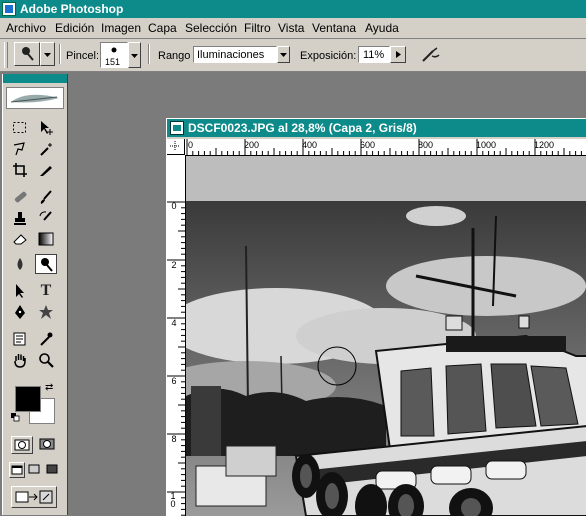 This screenshot has width=586, height=516. I want to click on range-label: Rango, so click(174, 56).